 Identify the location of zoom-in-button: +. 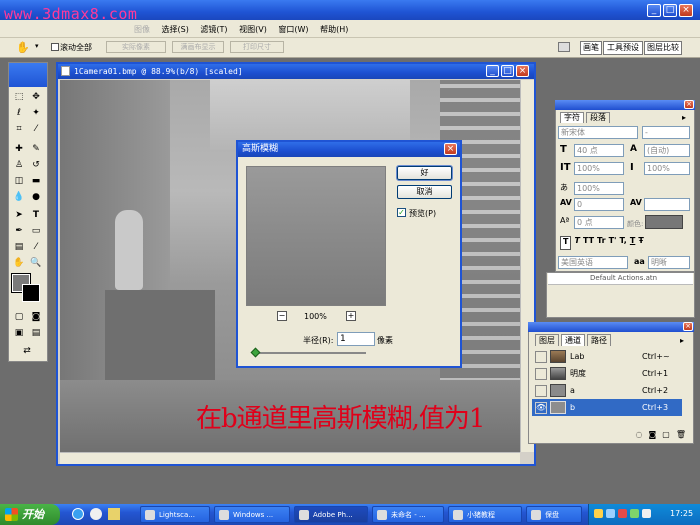
(351, 316).